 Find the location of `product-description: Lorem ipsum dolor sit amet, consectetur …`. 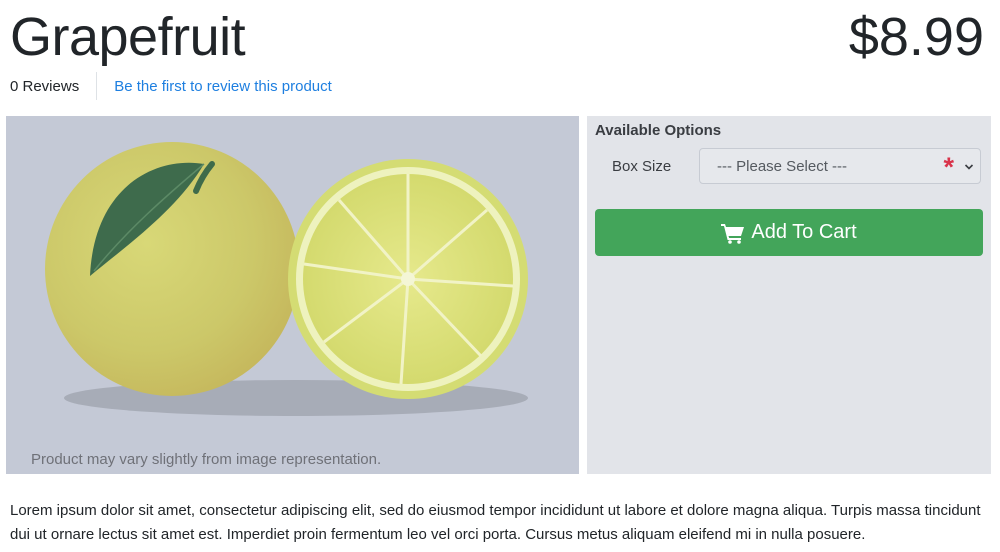

product-description: Lorem ipsum dolor sit amet, consectetur … is located at coordinates (495, 522).